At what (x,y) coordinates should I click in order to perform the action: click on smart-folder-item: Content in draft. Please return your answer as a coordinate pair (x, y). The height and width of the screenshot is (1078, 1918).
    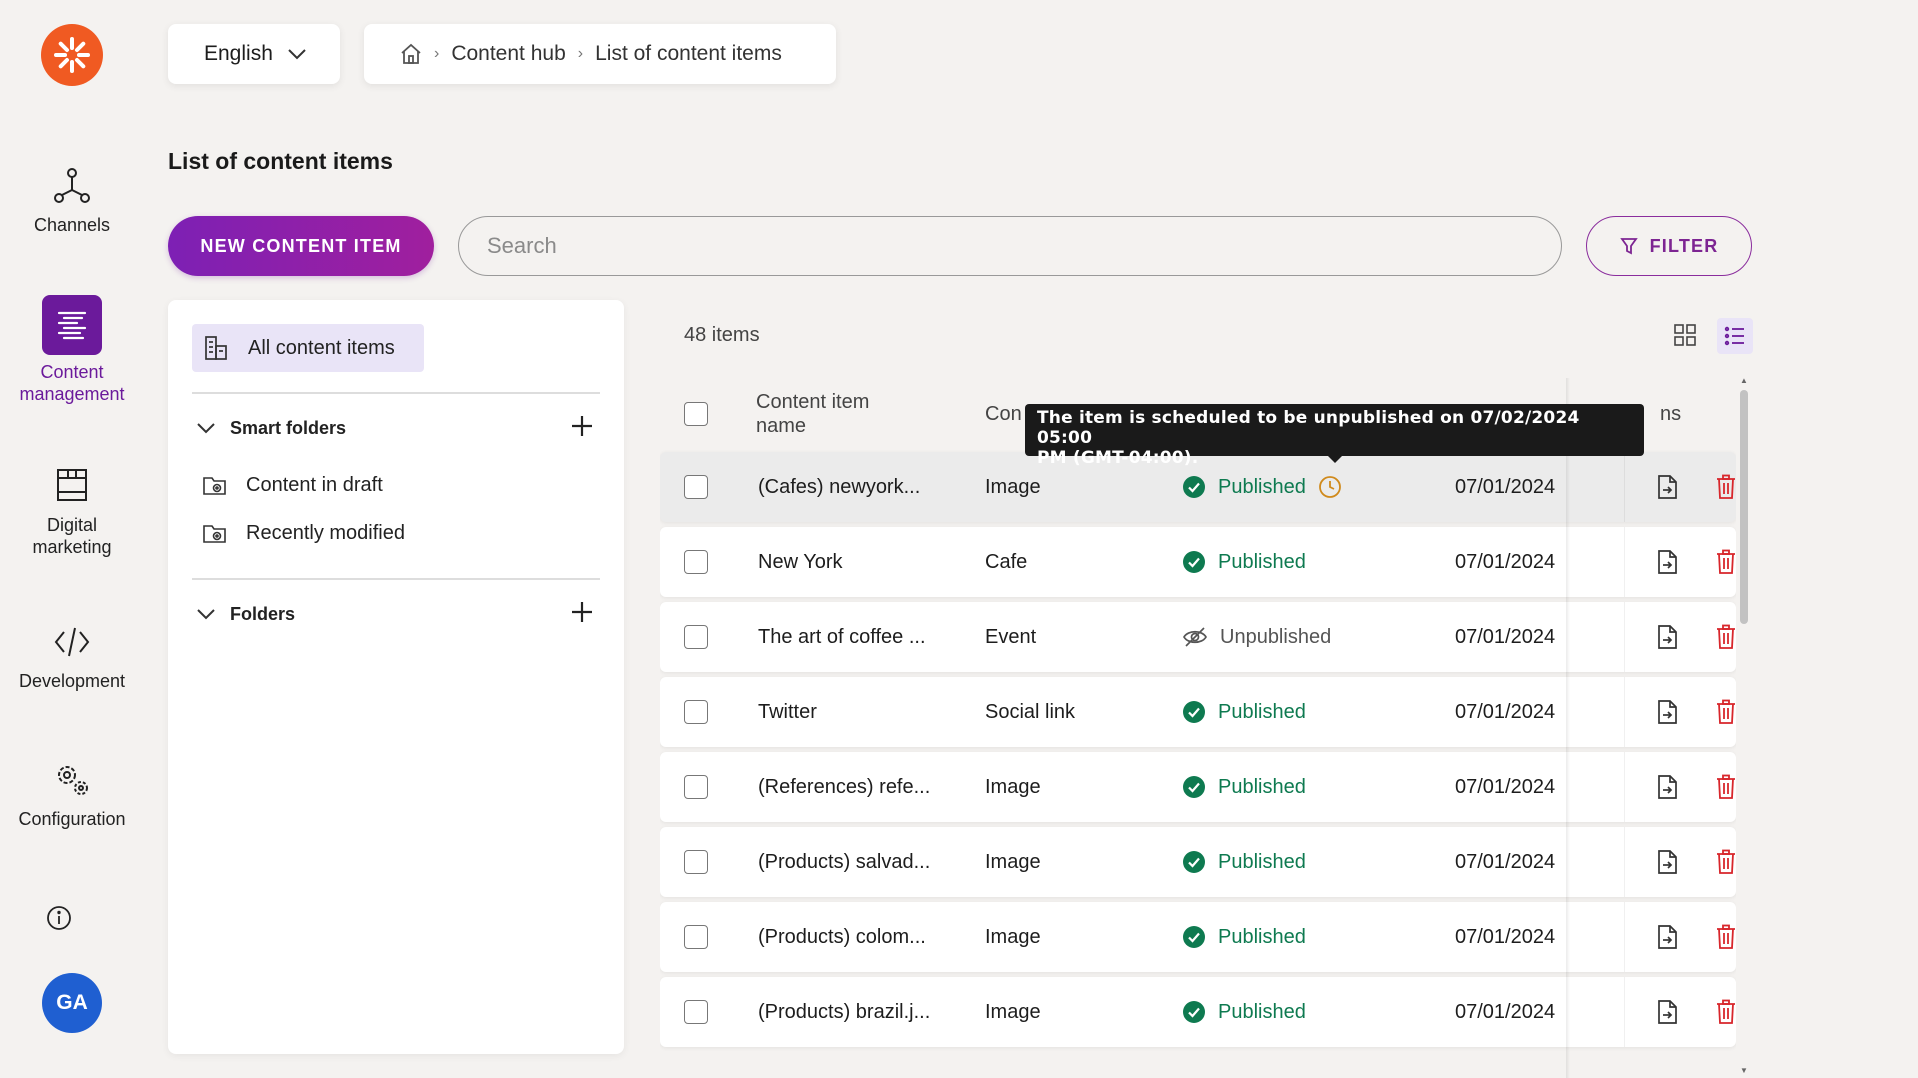
    Looking at the image, I should click on (292, 485).